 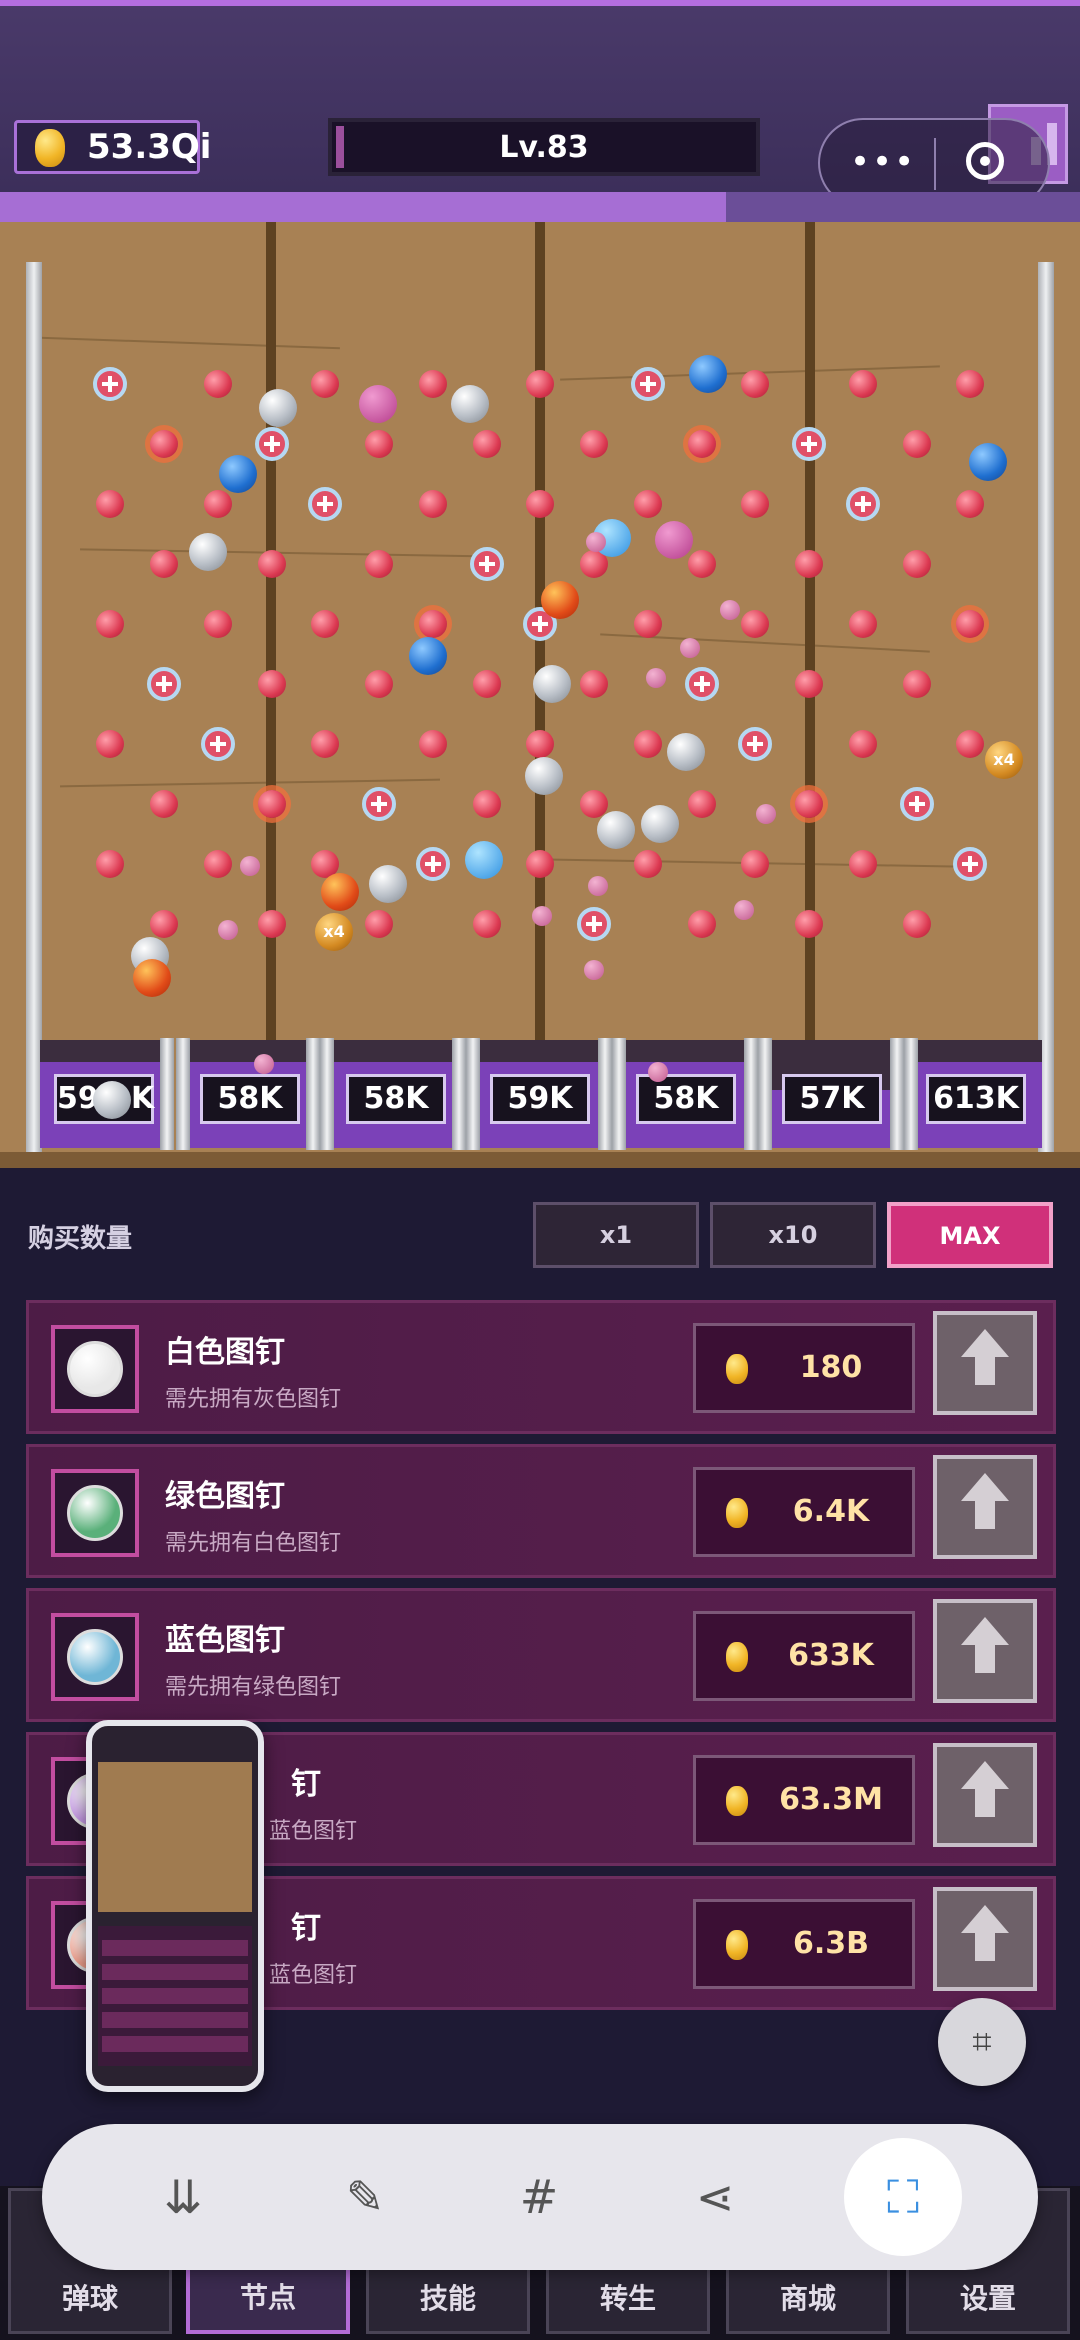 I want to click on share-icon: ⋖, so click(x=715, y=2197).